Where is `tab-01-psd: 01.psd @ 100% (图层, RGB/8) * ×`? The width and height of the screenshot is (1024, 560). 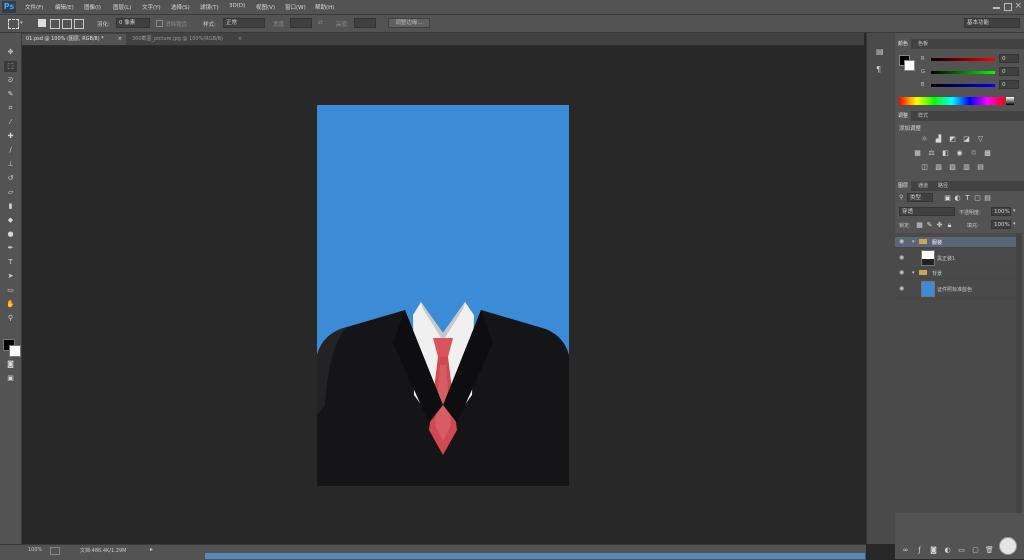 tab-01-psd: 01.psd @ 100% (图层, RGB/8) * × is located at coordinates (74, 39).